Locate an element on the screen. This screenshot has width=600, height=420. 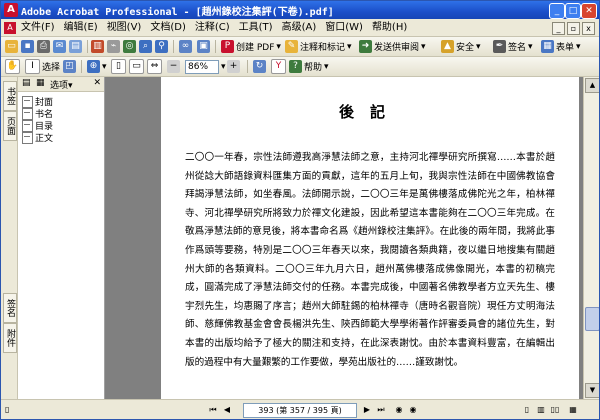
secure-button: ▲ 安全 ▾ is located at coordinates (461, 46).